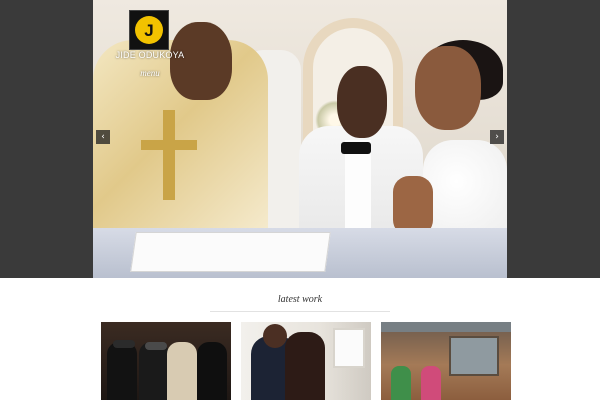 The image size is (600, 400). What do you see at coordinates (169, 145) in the screenshot?
I see `robe-cross-bar` at bounding box center [169, 145].